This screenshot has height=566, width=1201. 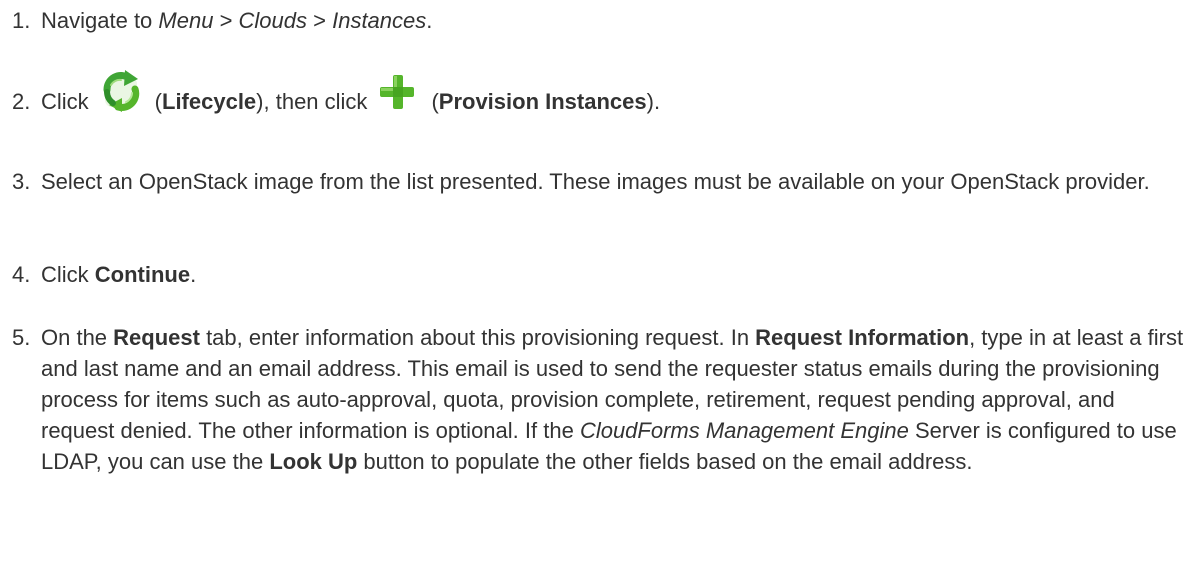 I want to click on step-4: 4. Click Continue., so click(x=595, y=274).